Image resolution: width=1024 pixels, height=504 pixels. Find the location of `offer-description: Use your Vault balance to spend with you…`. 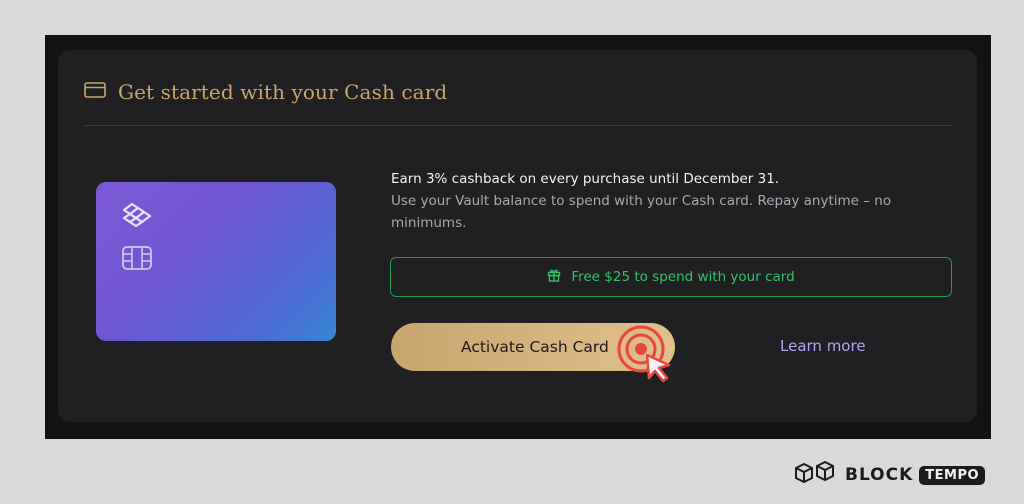

offer-description: Use your Vault balance to spend with you… is located at coordinates (641, 212).